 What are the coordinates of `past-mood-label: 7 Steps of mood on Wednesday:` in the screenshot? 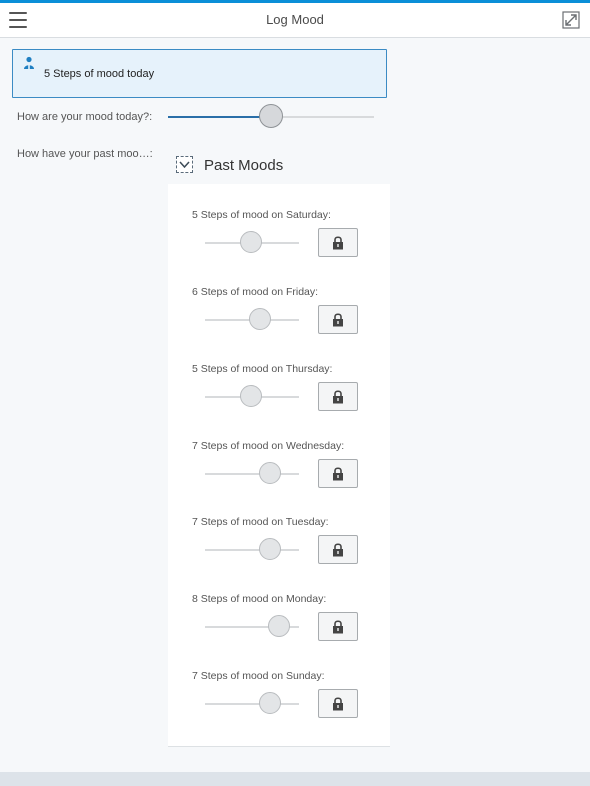 It's located at (268, 446).